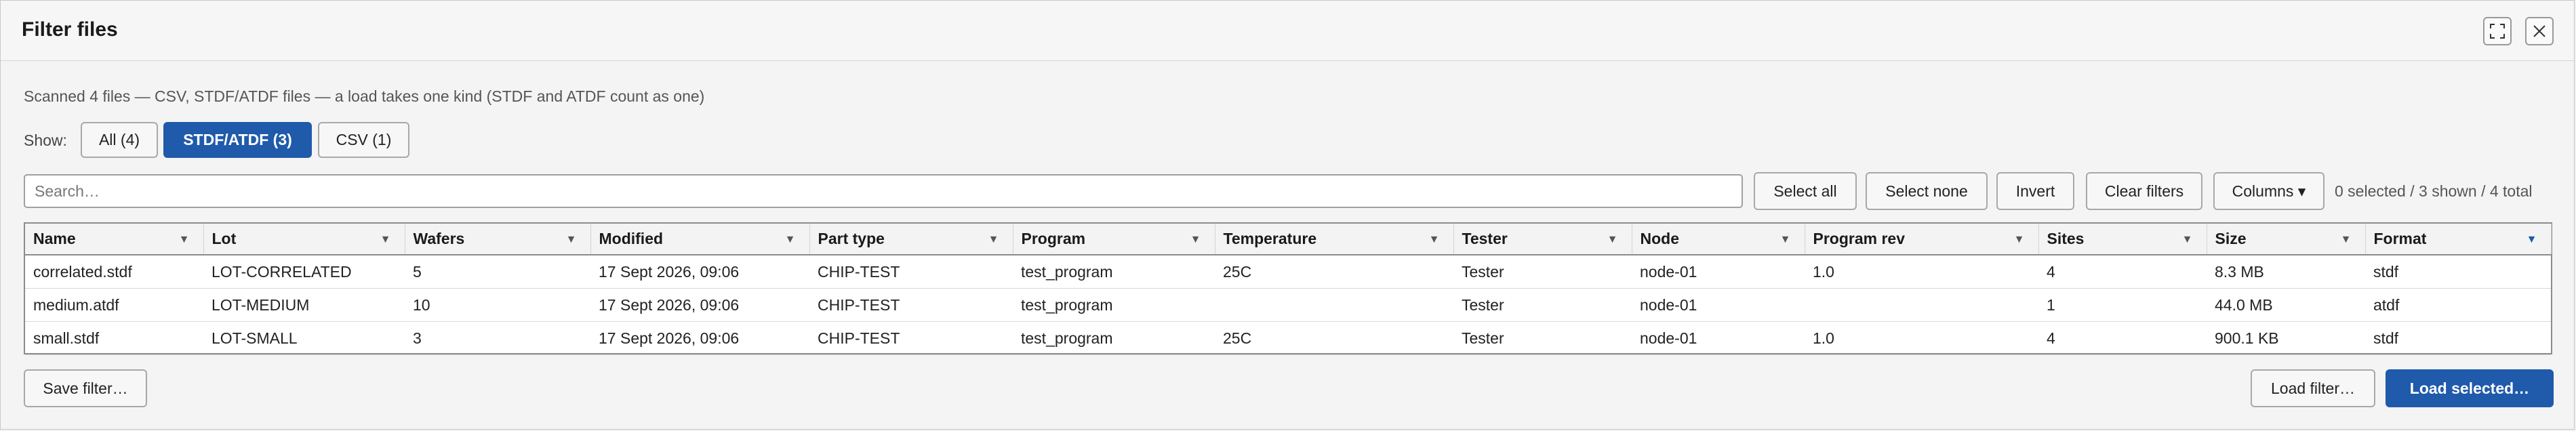 Image resolution: width=2576 pixels, height=431 pixels. What do you see at coordinates (700, 239) in the screenshot?
I see `column-header-modified: Modified ▼` at bounding box center [700, 239].